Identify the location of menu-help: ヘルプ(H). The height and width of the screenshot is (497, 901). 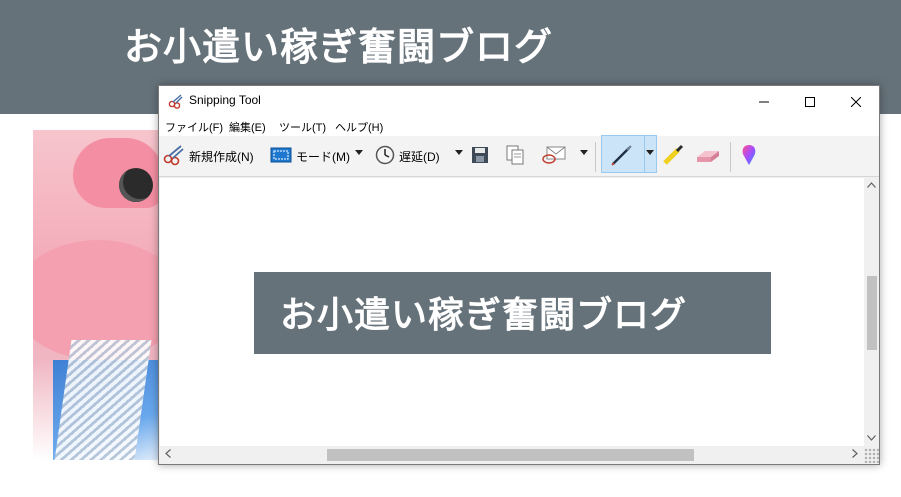
(359, 127).